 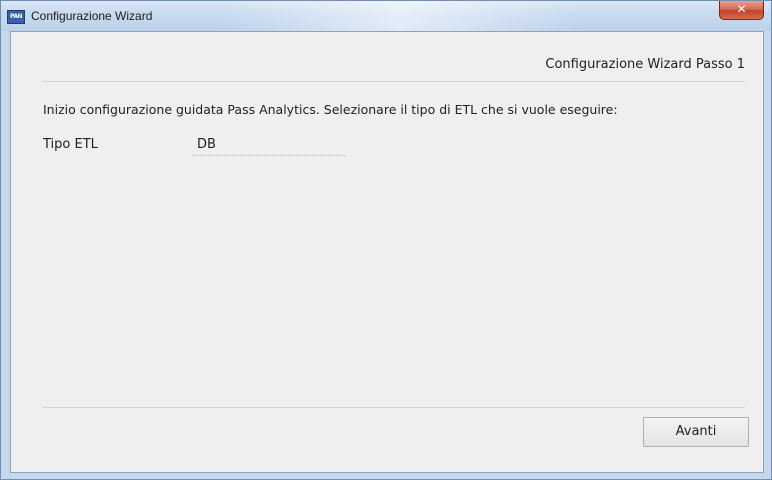 I want to click on close-icon: ✕, so click(x=741, y=9).